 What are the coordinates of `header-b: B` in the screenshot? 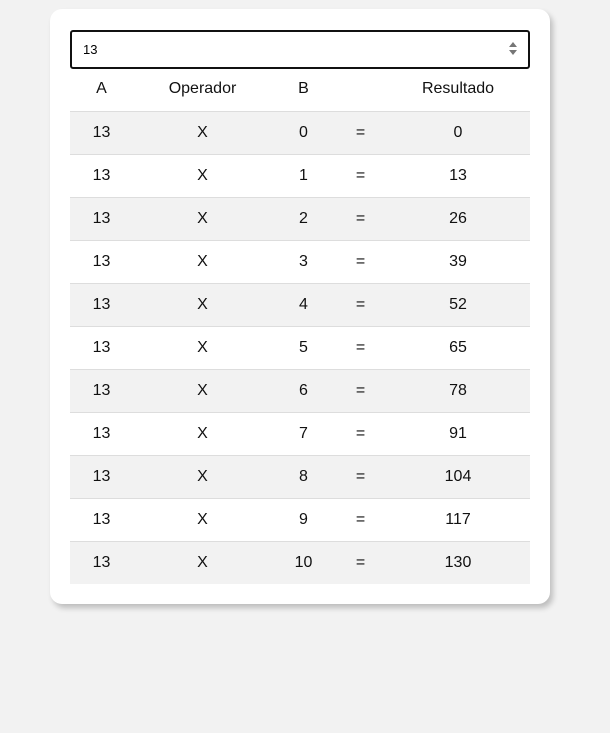 It's located at (303, 88).